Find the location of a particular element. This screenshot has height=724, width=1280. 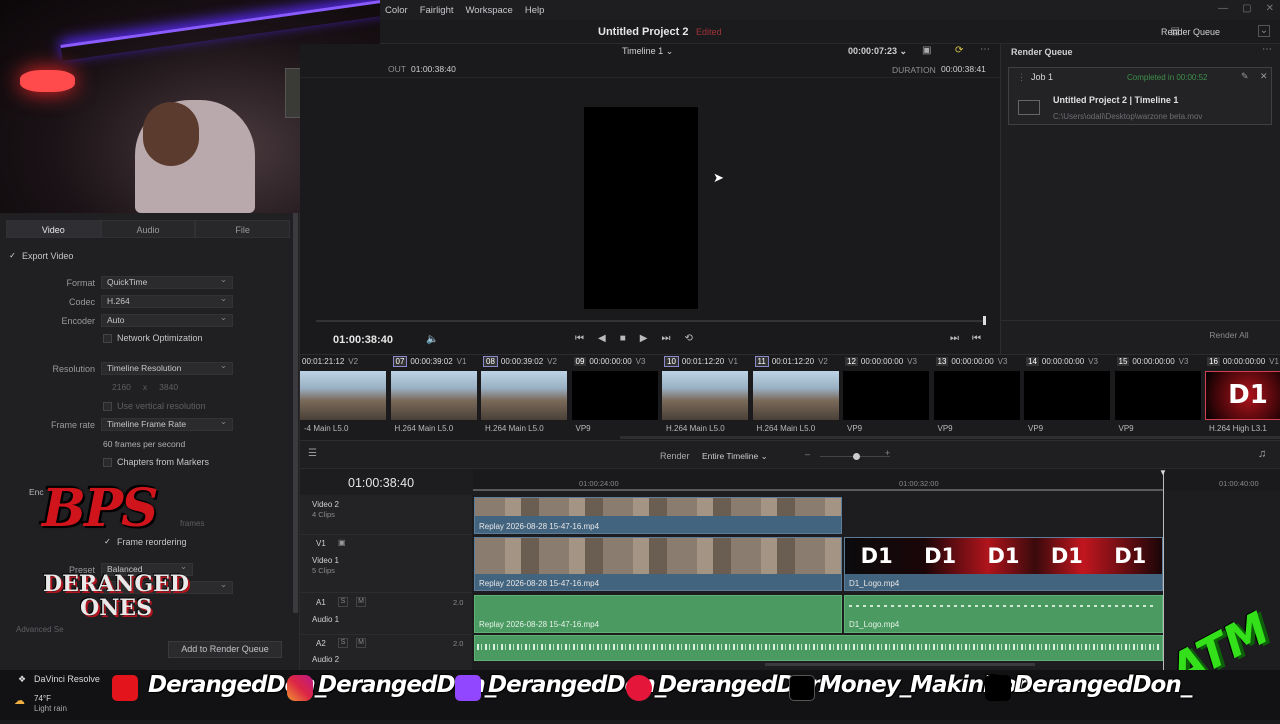

menu-fairlight: Fairlight is located at coordinates (437, 10).